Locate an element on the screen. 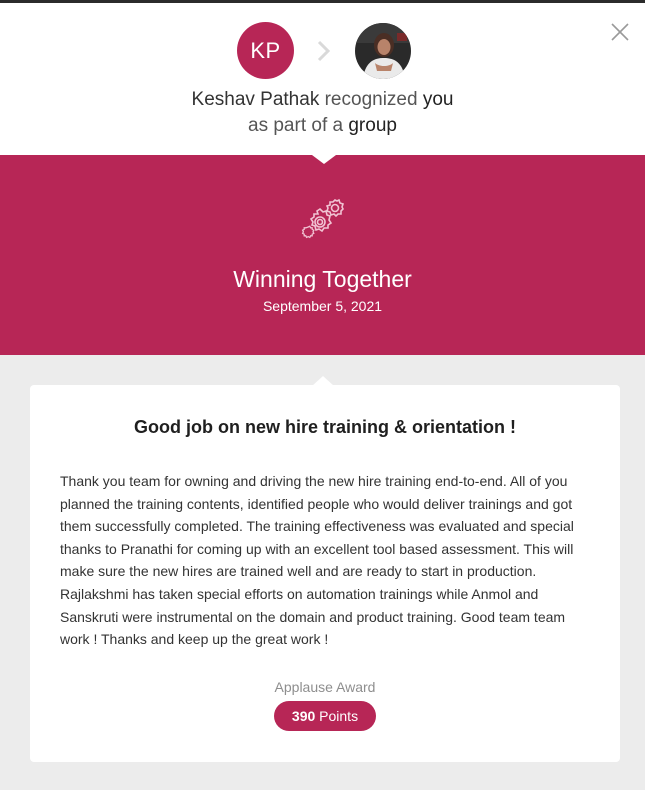 Image resolution: width=645 pixels, height=790 pixels. group-label: group is located at coordinates (372, 125).